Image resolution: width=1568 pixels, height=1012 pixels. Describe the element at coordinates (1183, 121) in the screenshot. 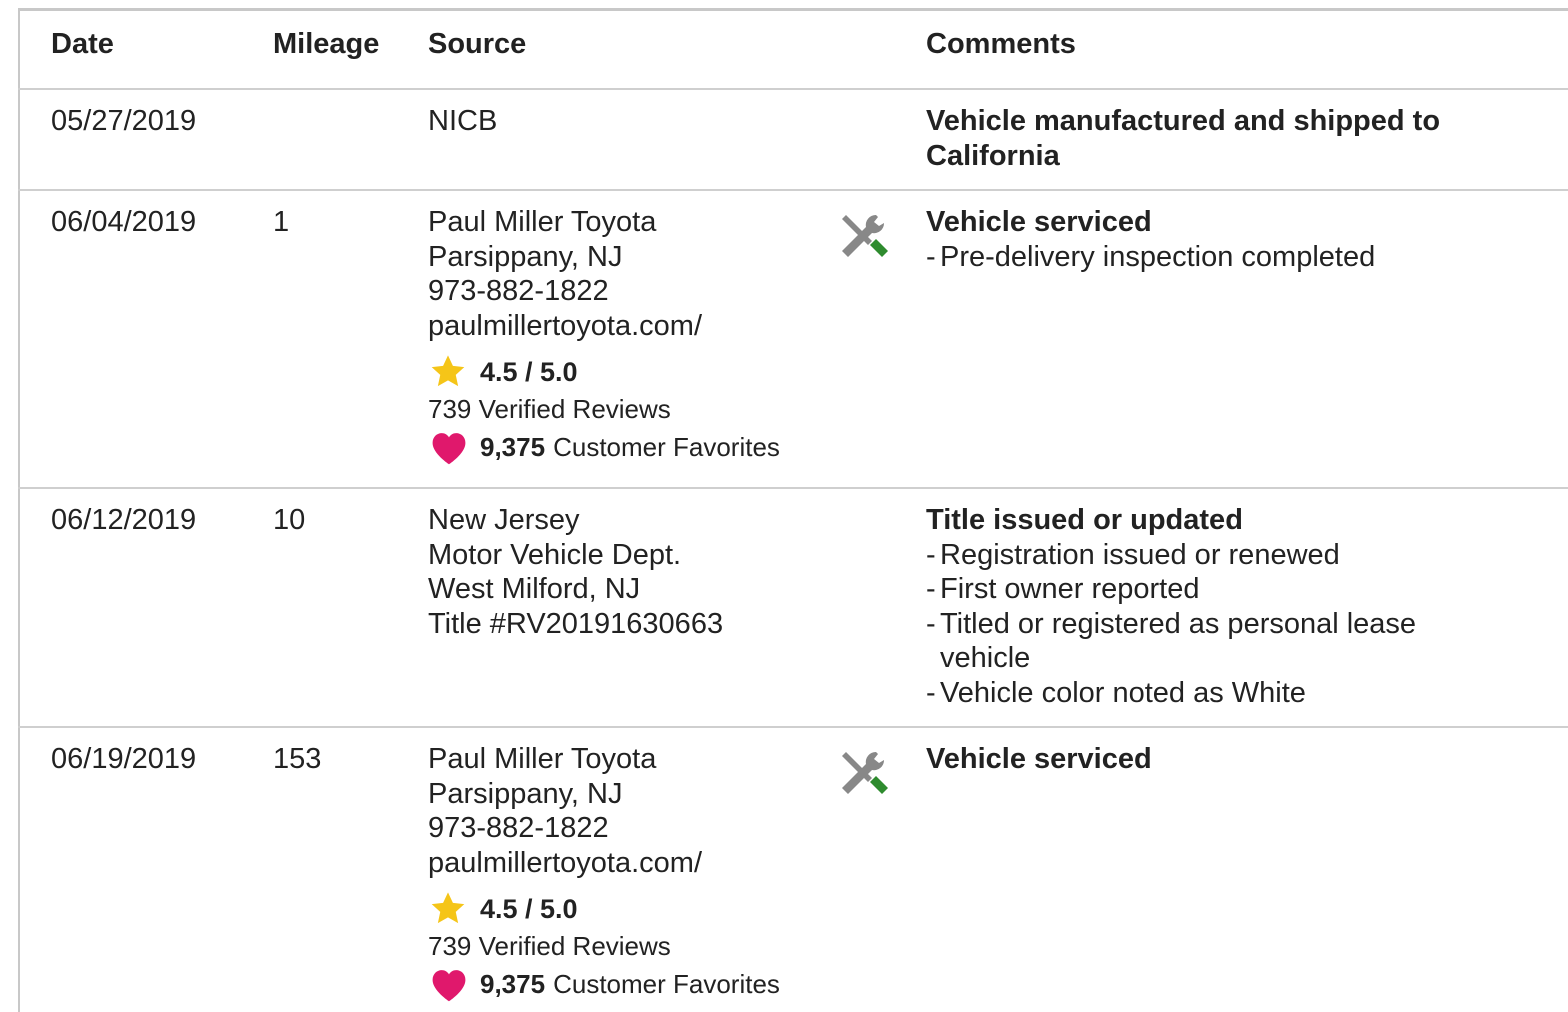

I see `comment-title-line: Vehicle manufactured and shipped to` at that location.